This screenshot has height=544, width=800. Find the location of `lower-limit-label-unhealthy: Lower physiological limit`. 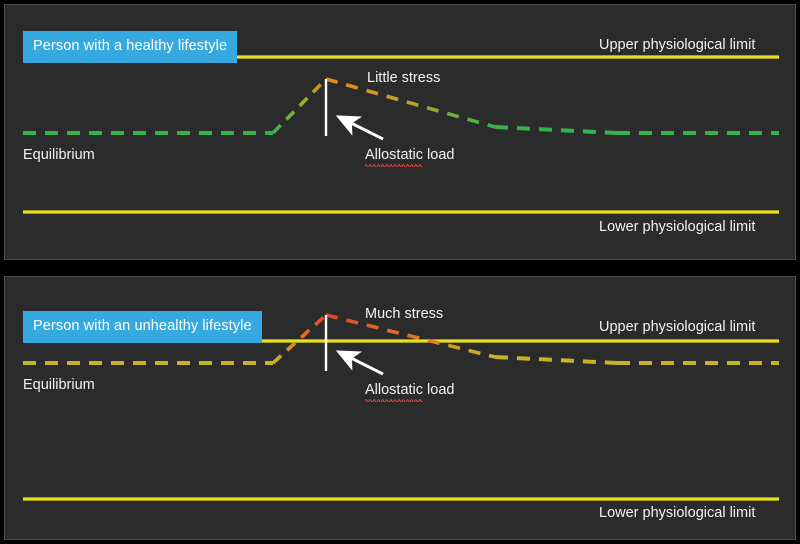

lower-limit-label-unhealthy: Lower physiological limit is located at coordinates (677, 513).